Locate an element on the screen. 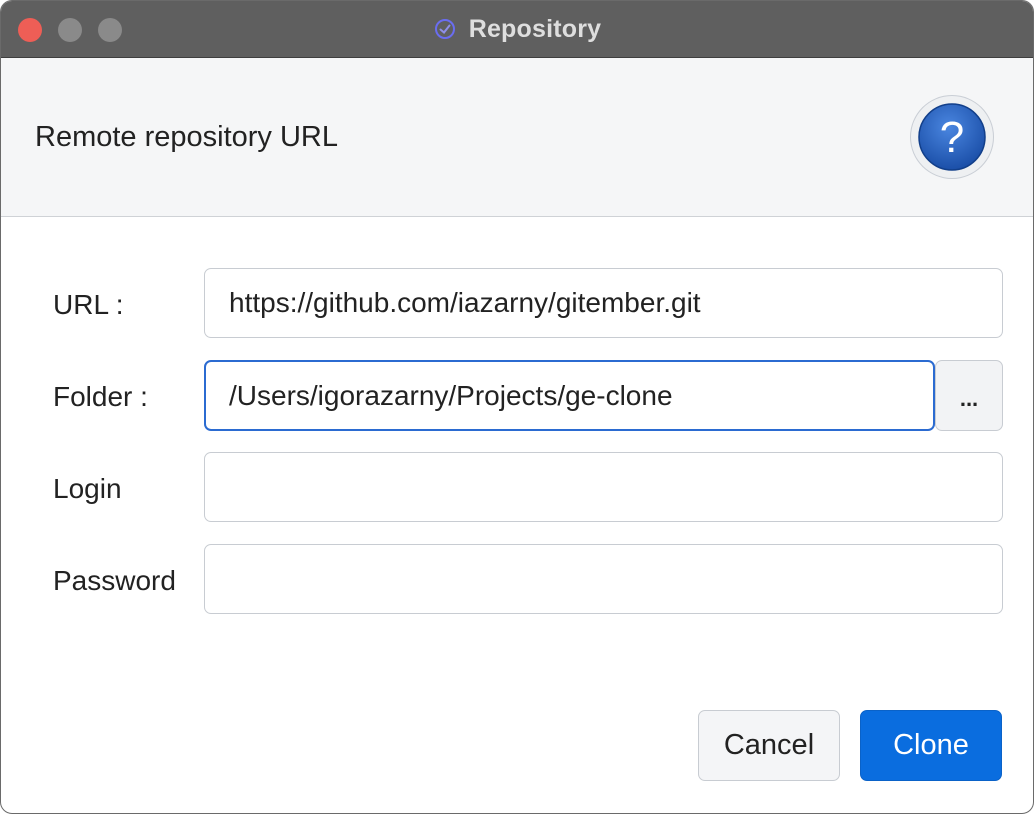 This screenshot has height=814, width=1034. login-input is located at coordinates (603, 487).